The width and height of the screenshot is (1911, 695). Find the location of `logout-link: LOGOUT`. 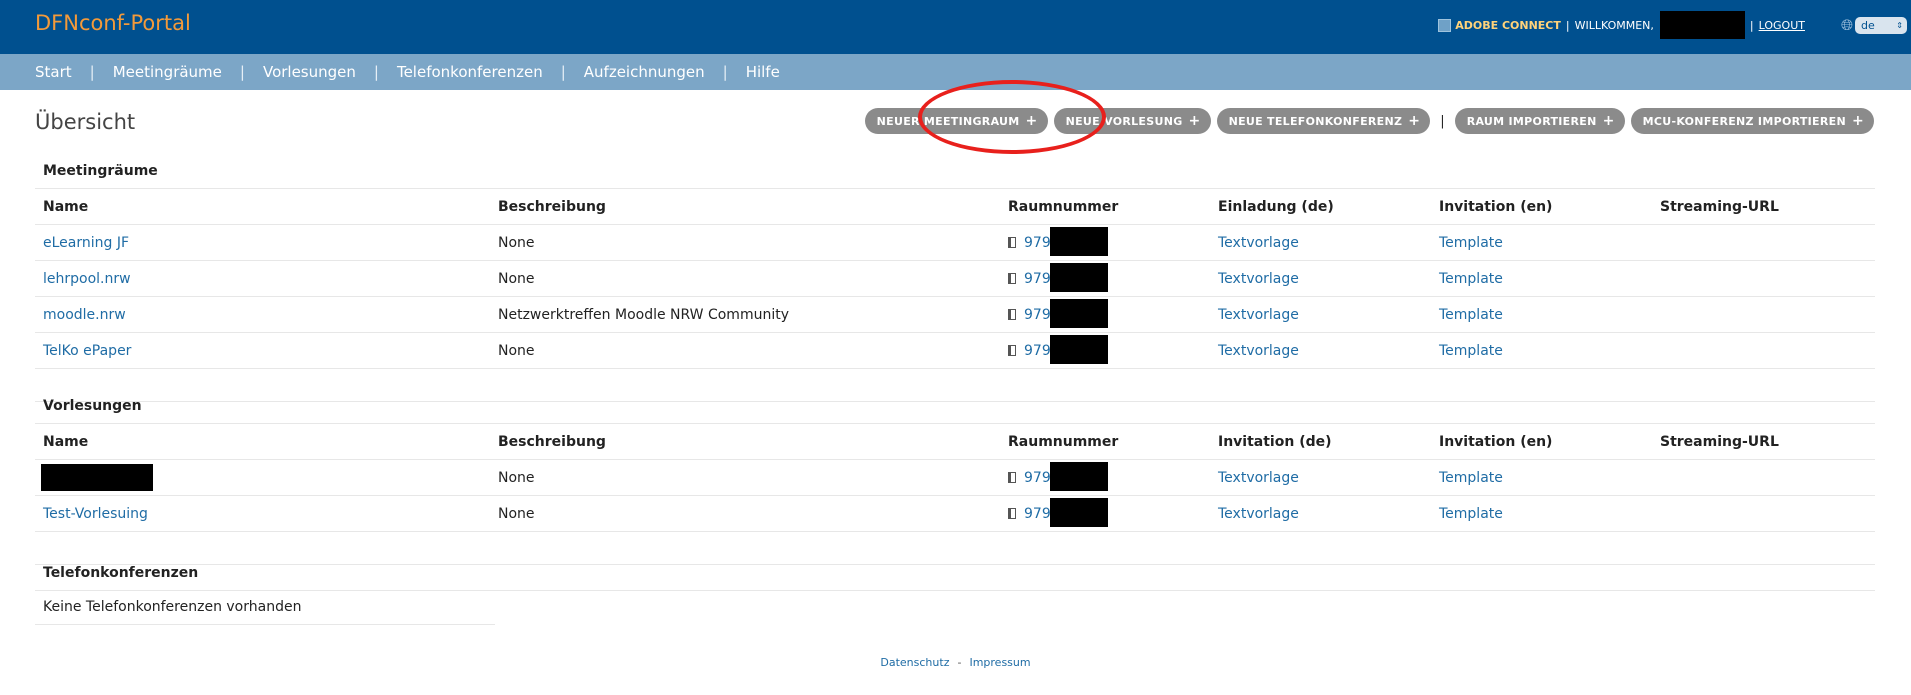

logout-link: LOGOUT is located at coordinates (1782, 25).